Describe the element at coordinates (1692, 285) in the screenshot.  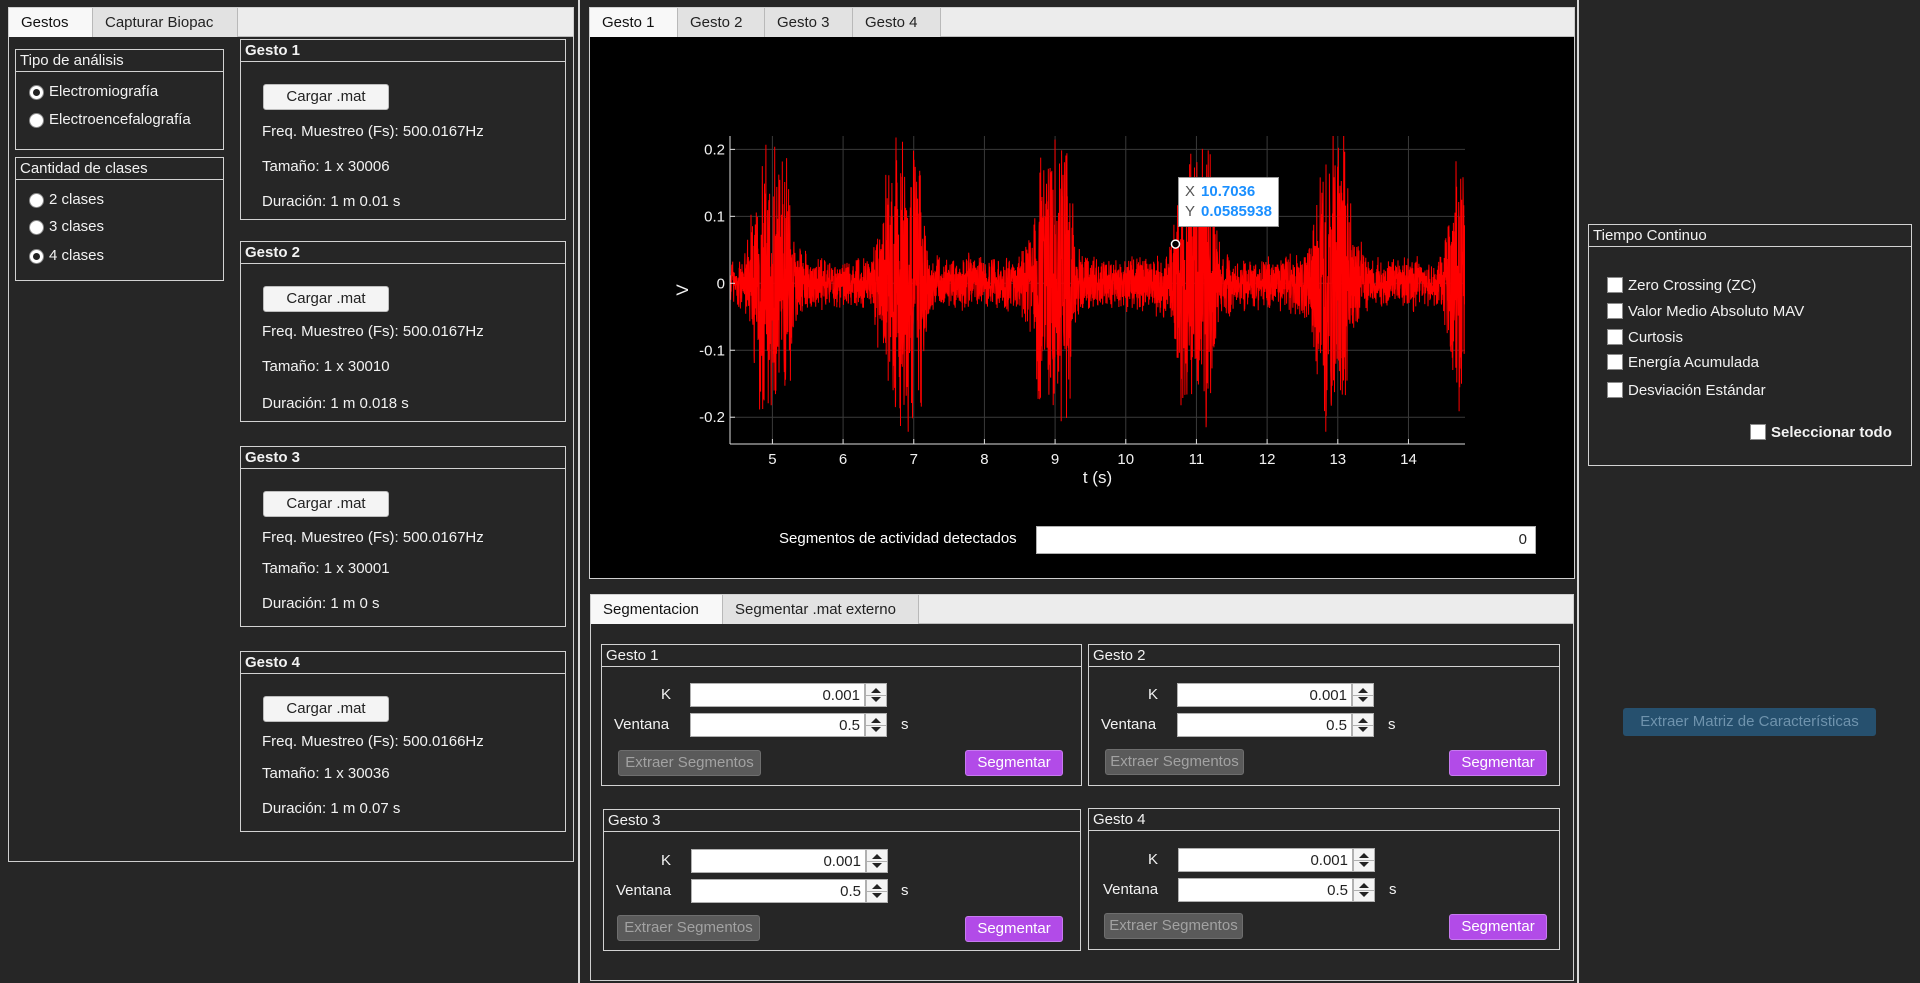
I see `checkbox-zc-label: Zero Crossing (ZC)` at that location.